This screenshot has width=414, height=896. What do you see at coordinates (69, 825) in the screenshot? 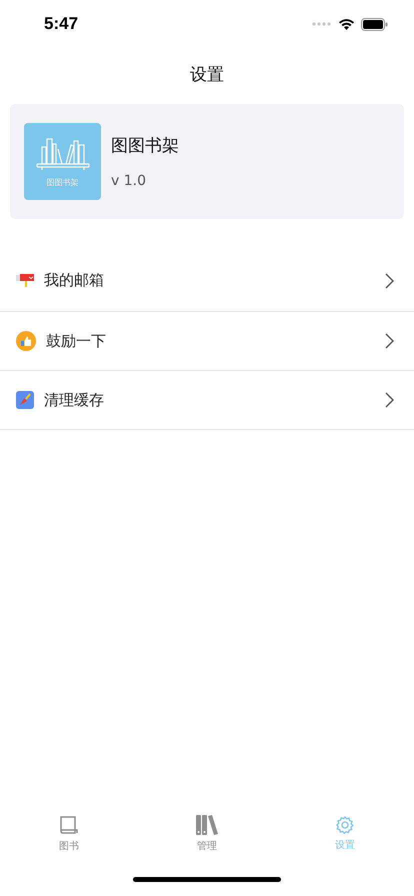
I see `book-icon` at bounding box center [69, 825].